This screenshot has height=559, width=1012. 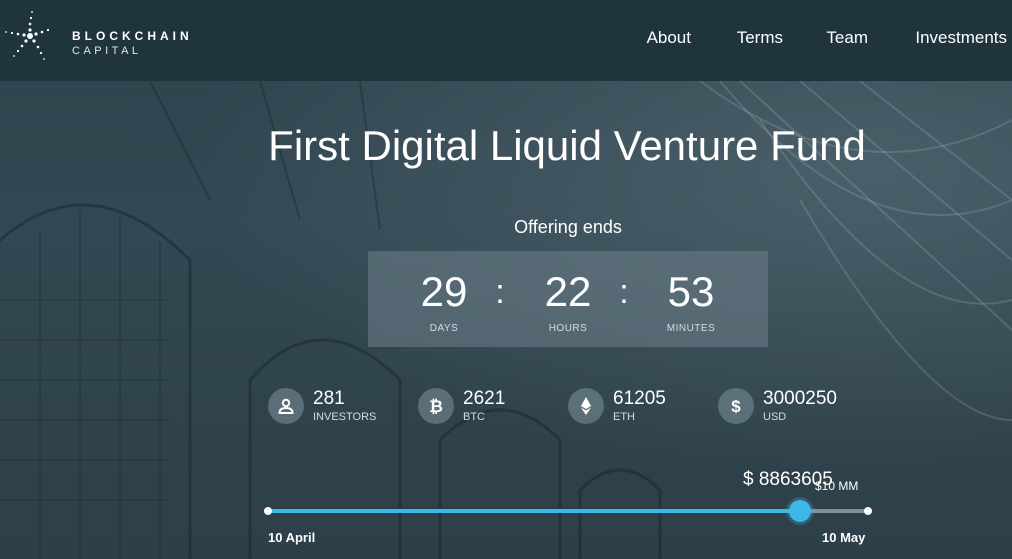 What do you see at coordinates (568, 291) in the screenshot?
I see `hours-value: 22` at bounding box center [568, 291].